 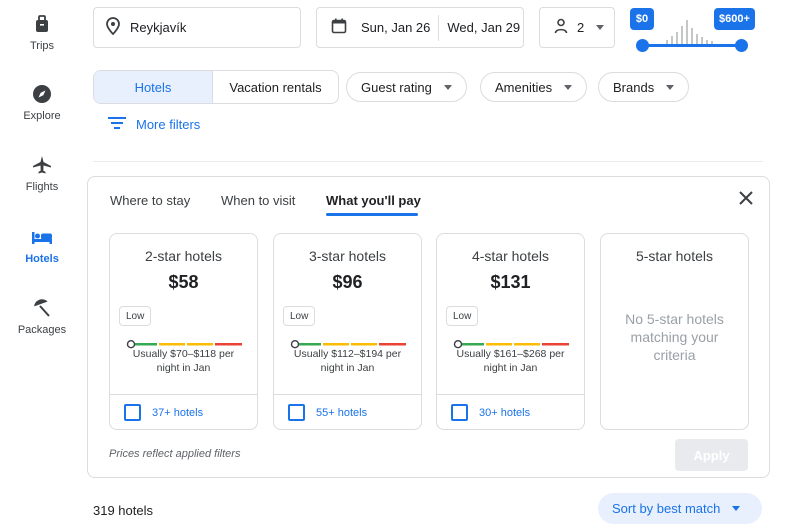 I want to click on chip-label: Brands, so click(x=634, y=87).